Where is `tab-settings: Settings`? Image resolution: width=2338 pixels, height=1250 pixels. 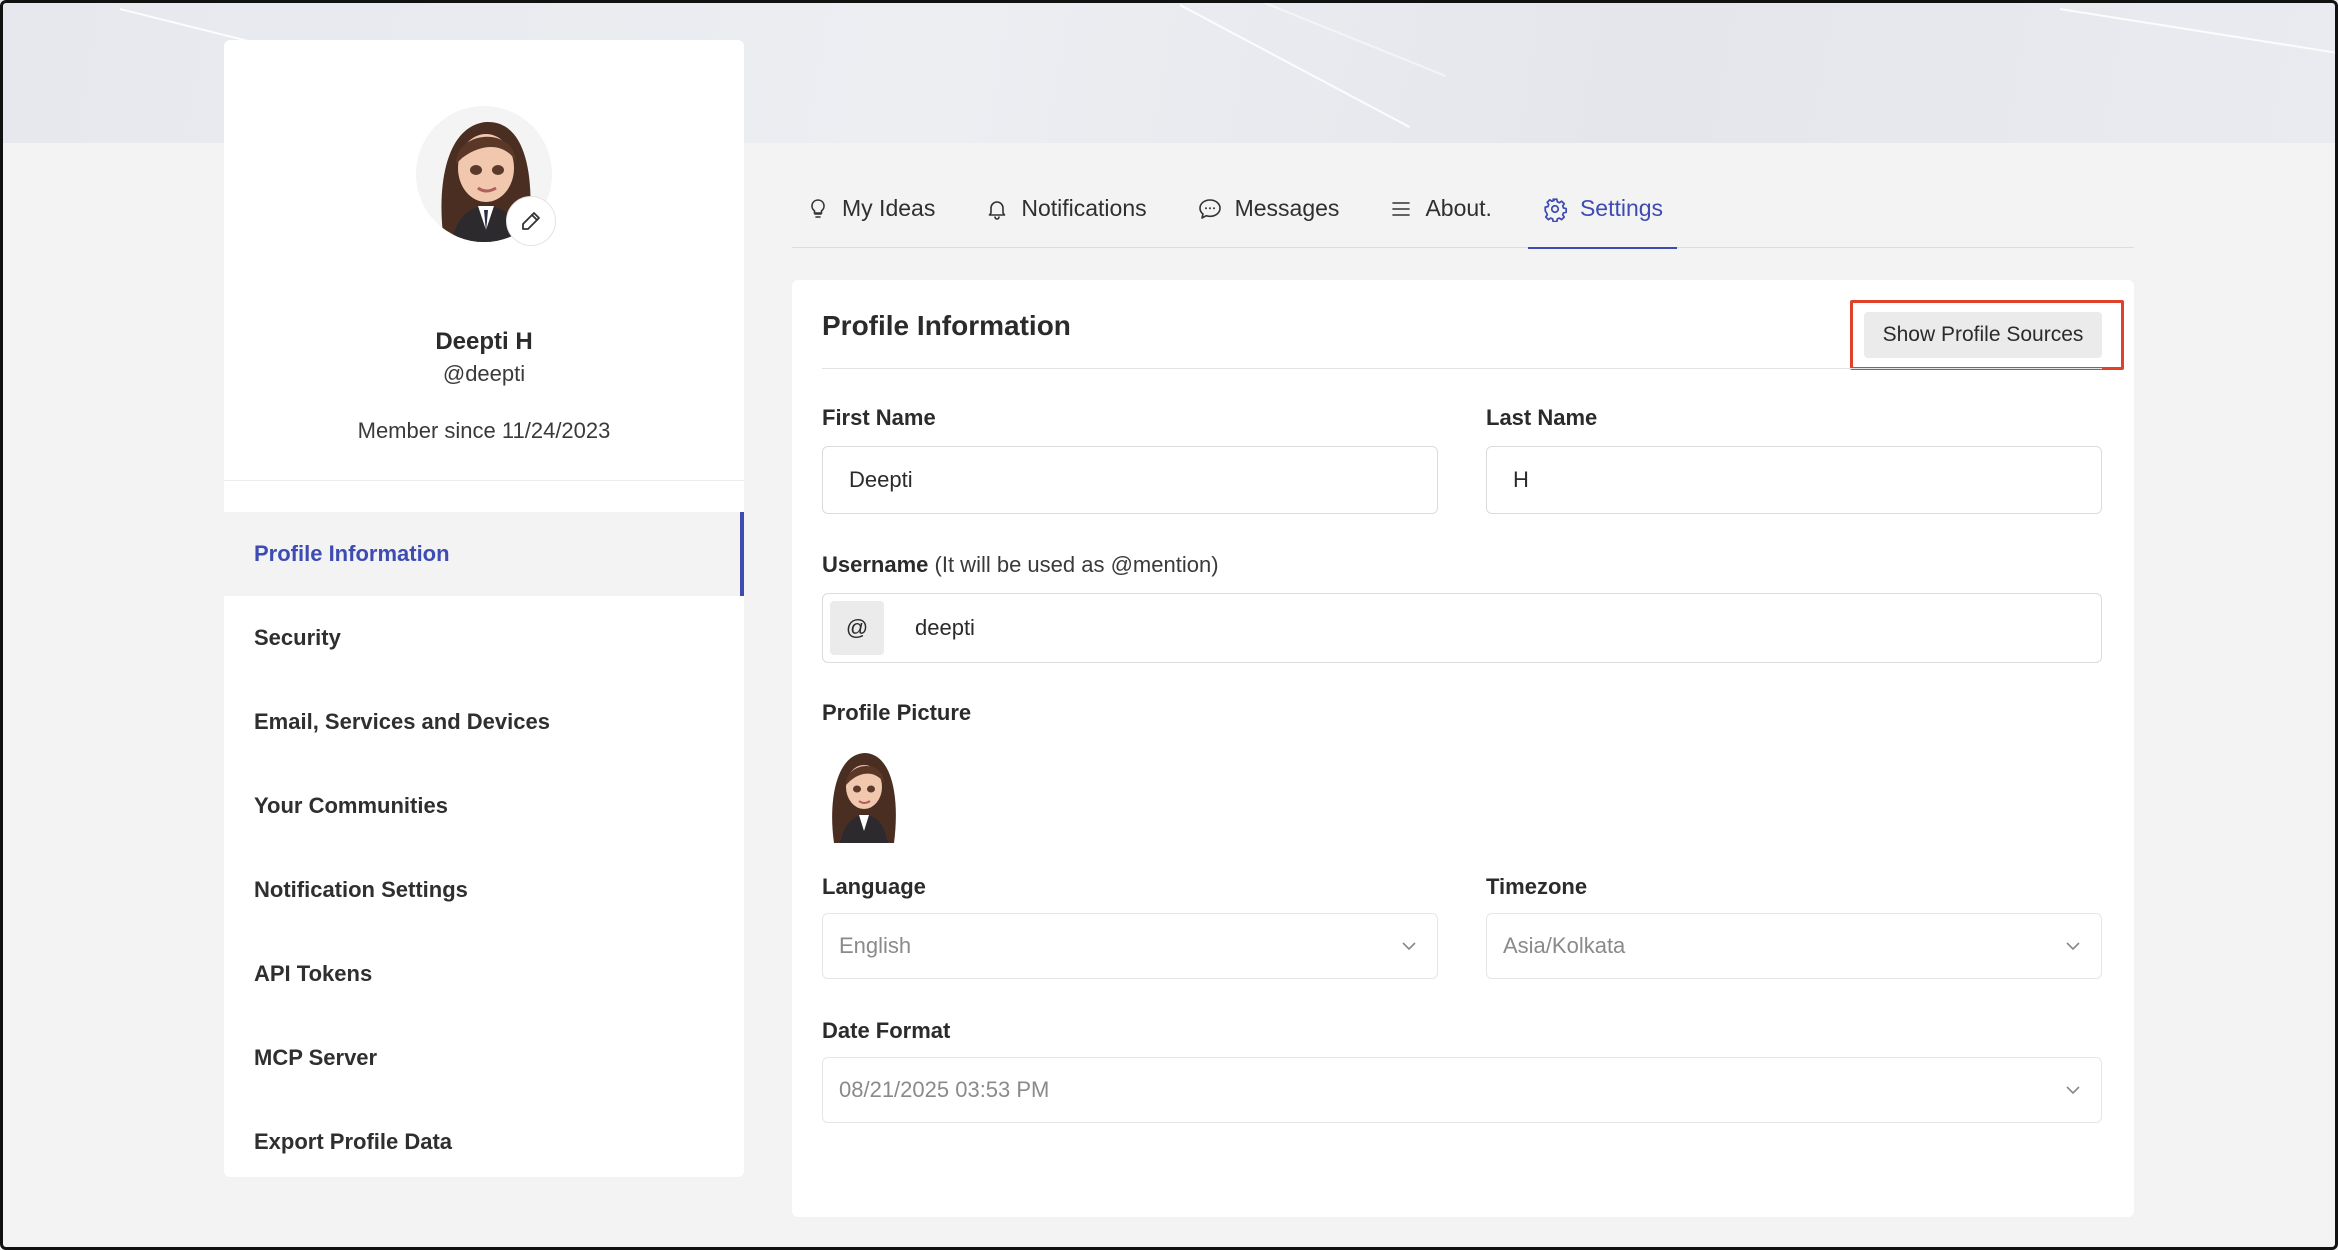 tab-settings: Settings is located at coordinates (1602, 209).